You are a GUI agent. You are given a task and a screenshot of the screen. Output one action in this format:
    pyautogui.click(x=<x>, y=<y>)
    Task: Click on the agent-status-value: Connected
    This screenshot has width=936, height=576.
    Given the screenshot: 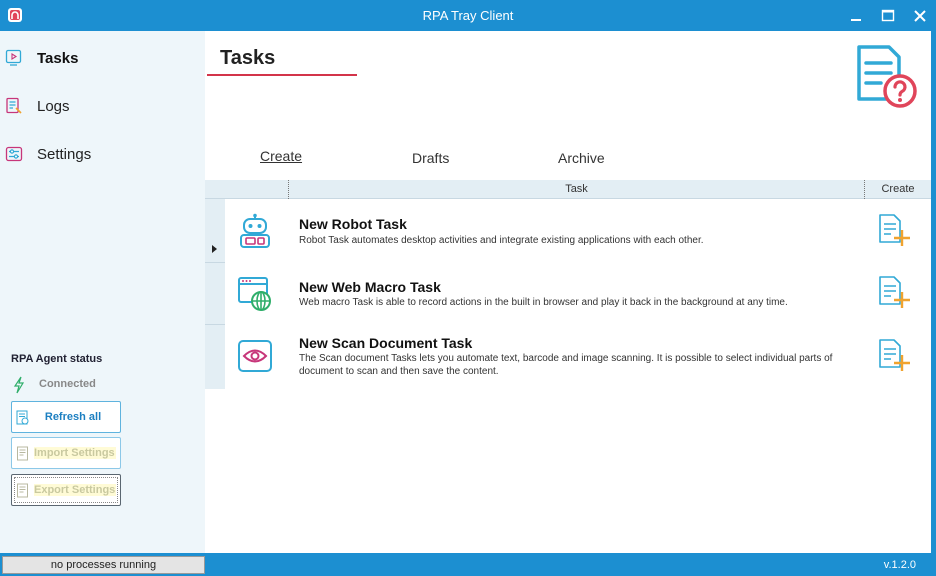 What is the action you would take?
    pyautogui.click(x=67, y=384)
    